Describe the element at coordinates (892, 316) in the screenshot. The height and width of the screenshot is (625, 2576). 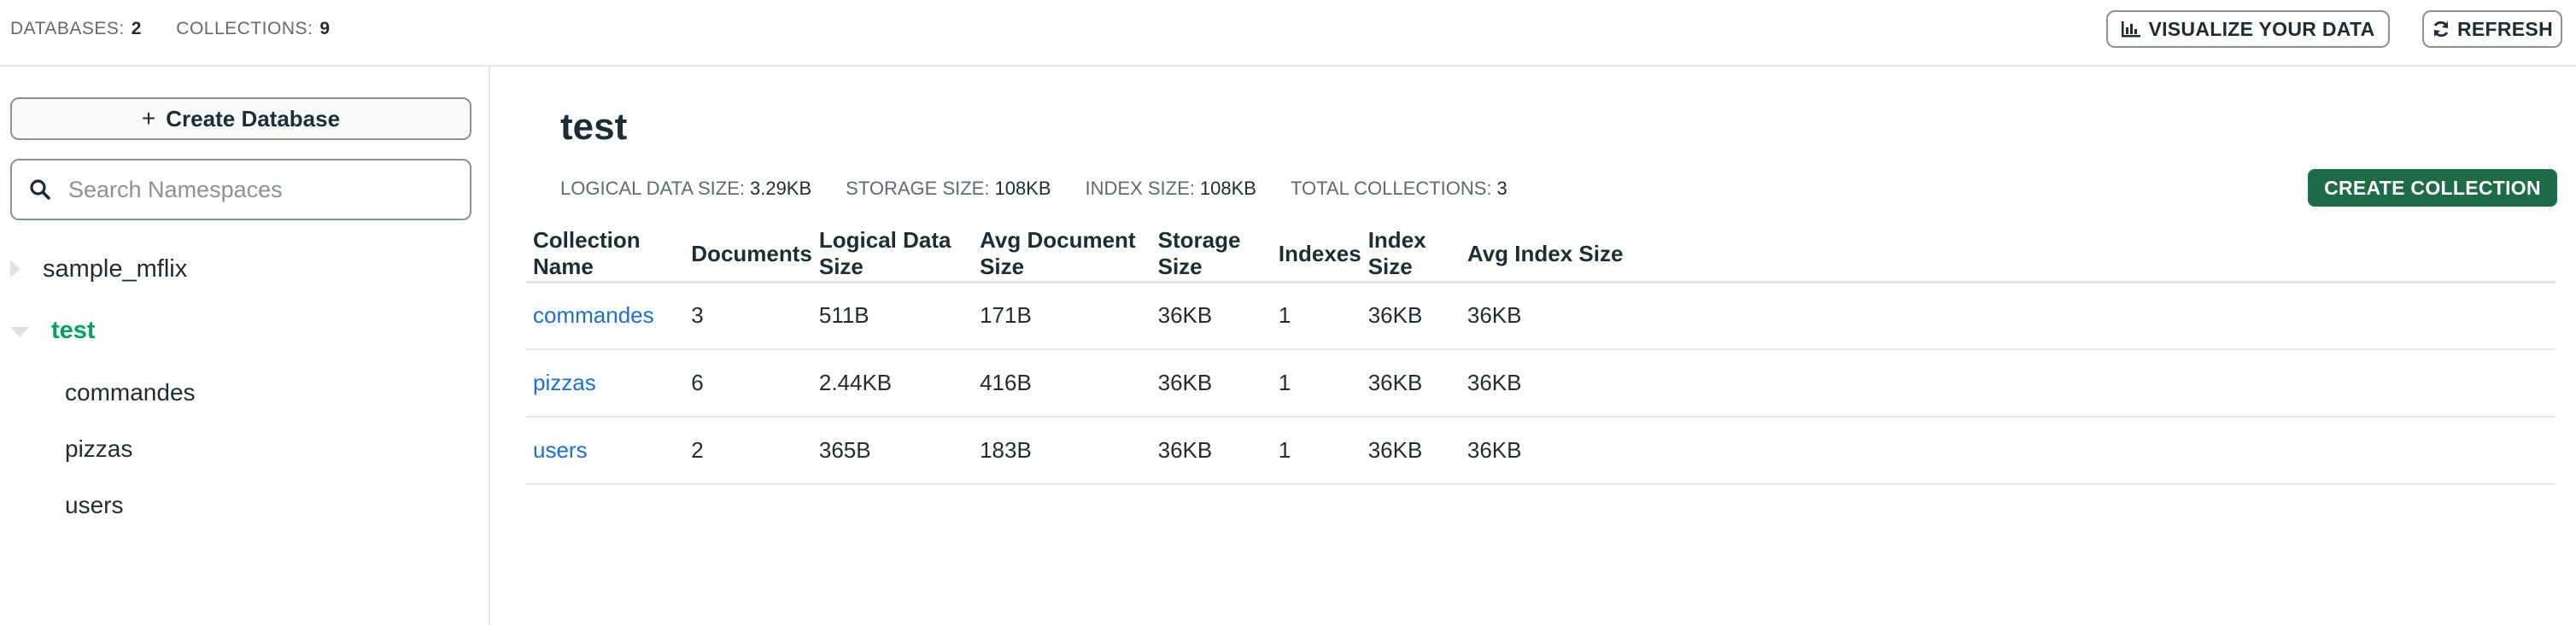
I see `table-cell: 511B` at that location.